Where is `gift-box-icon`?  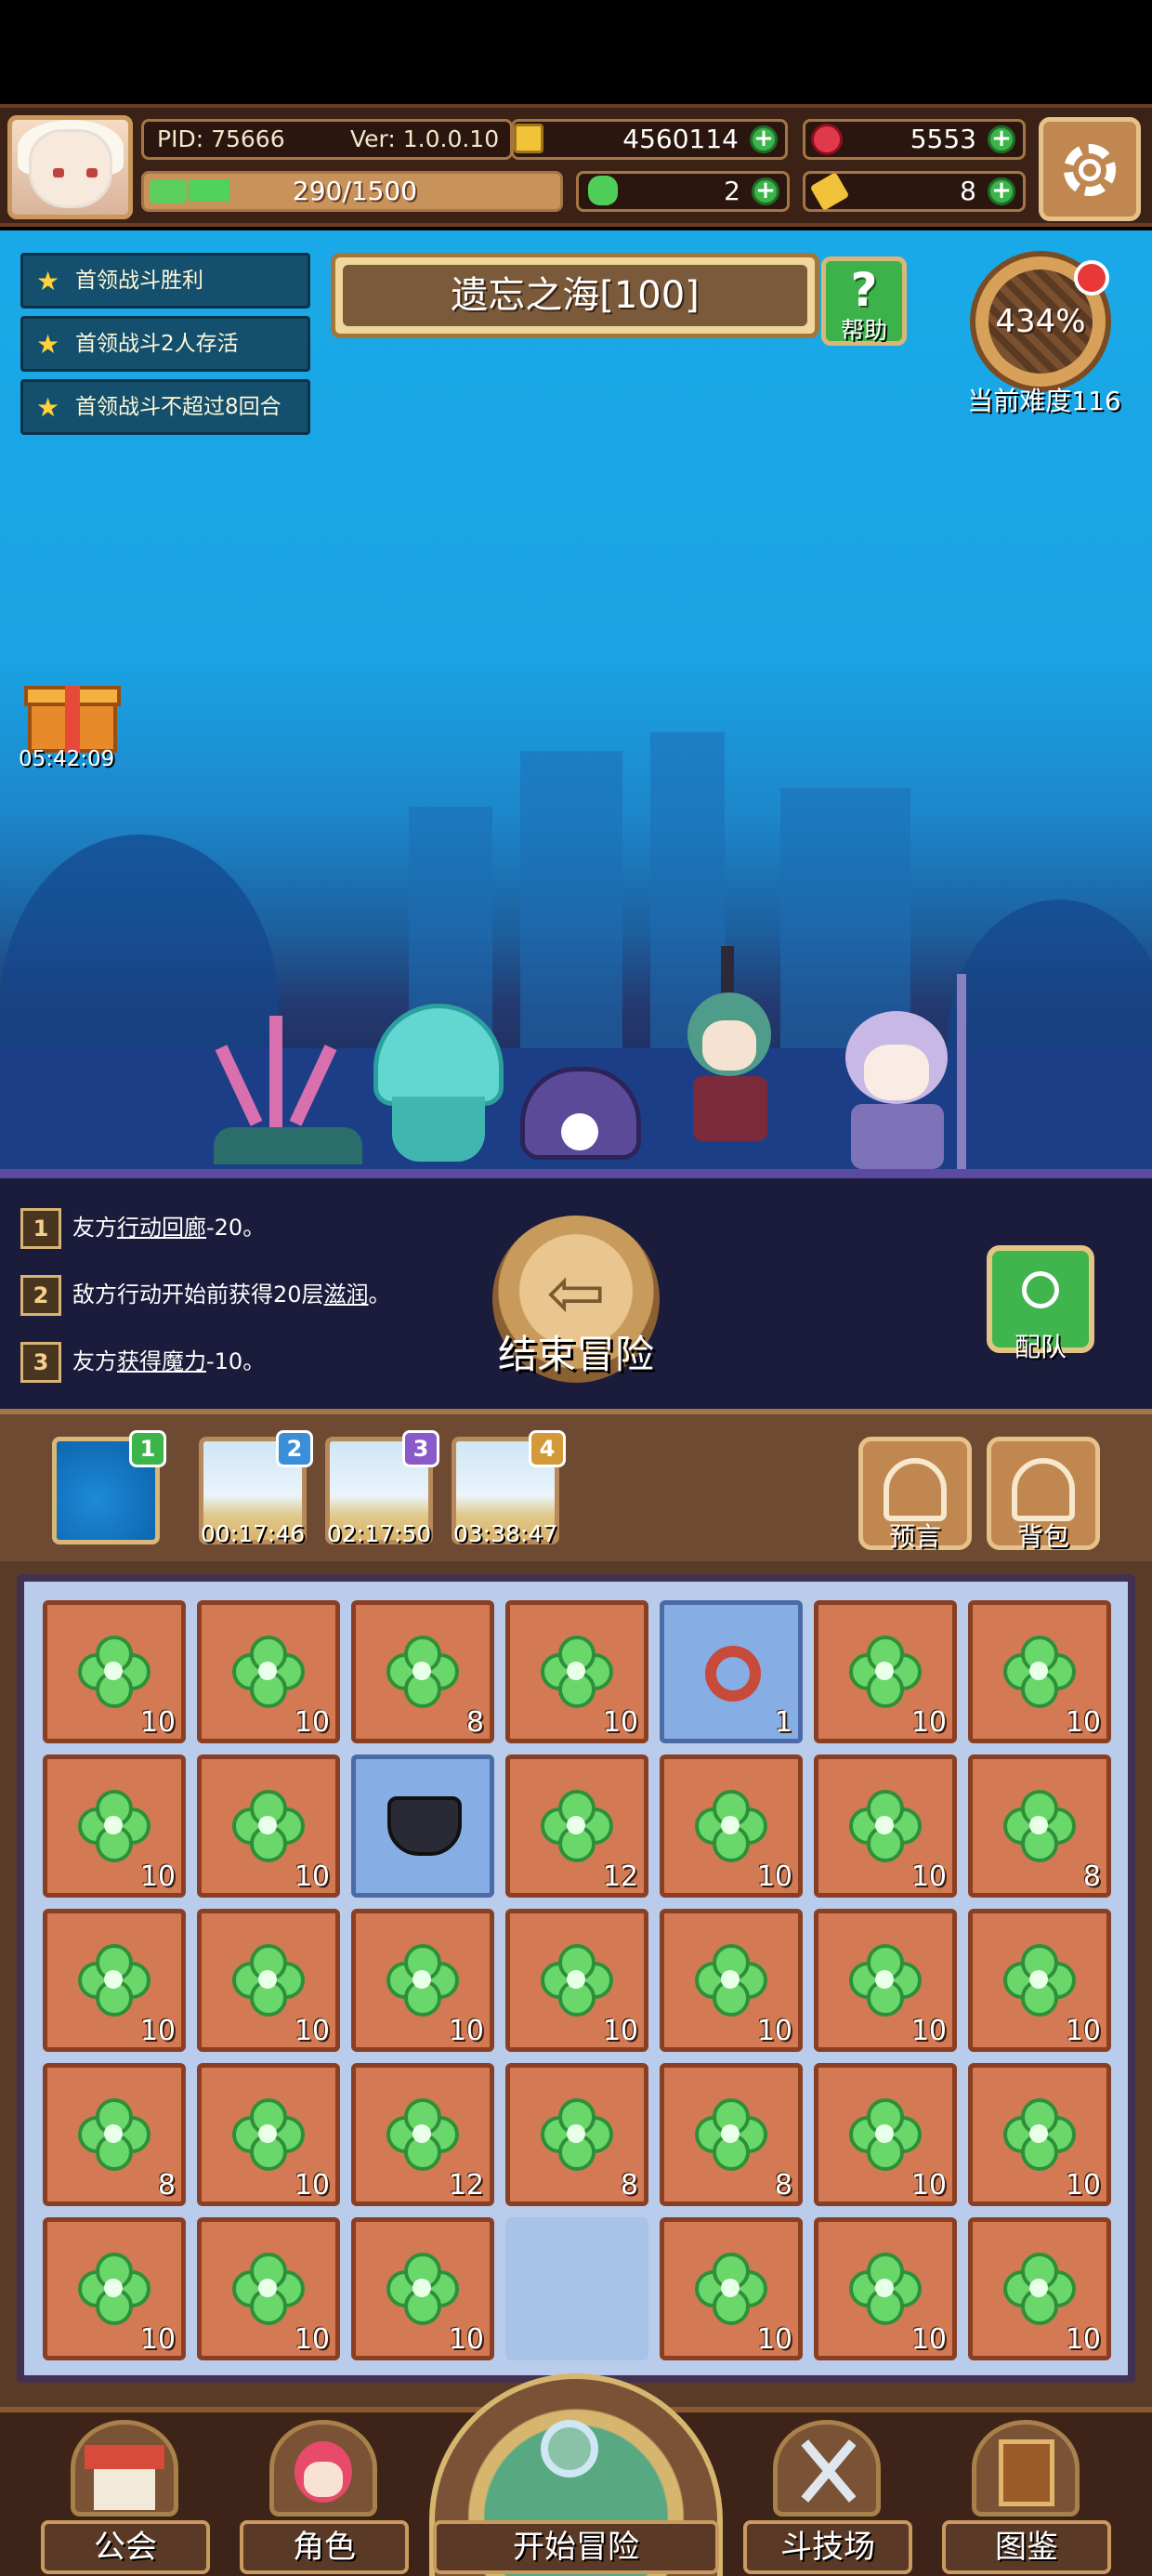 gift-box-icon is located at coordinates (72, 715).